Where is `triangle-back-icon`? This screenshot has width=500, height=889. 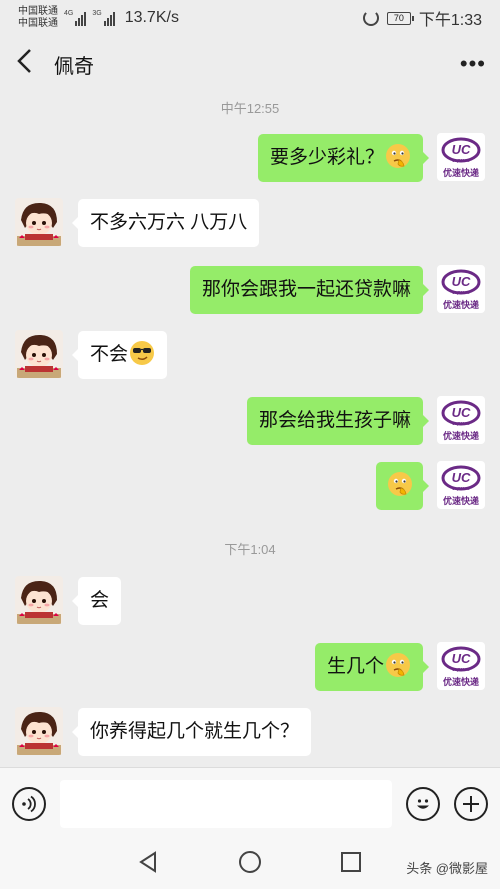
triangle-back-icon is located at coordinates (149, 864).